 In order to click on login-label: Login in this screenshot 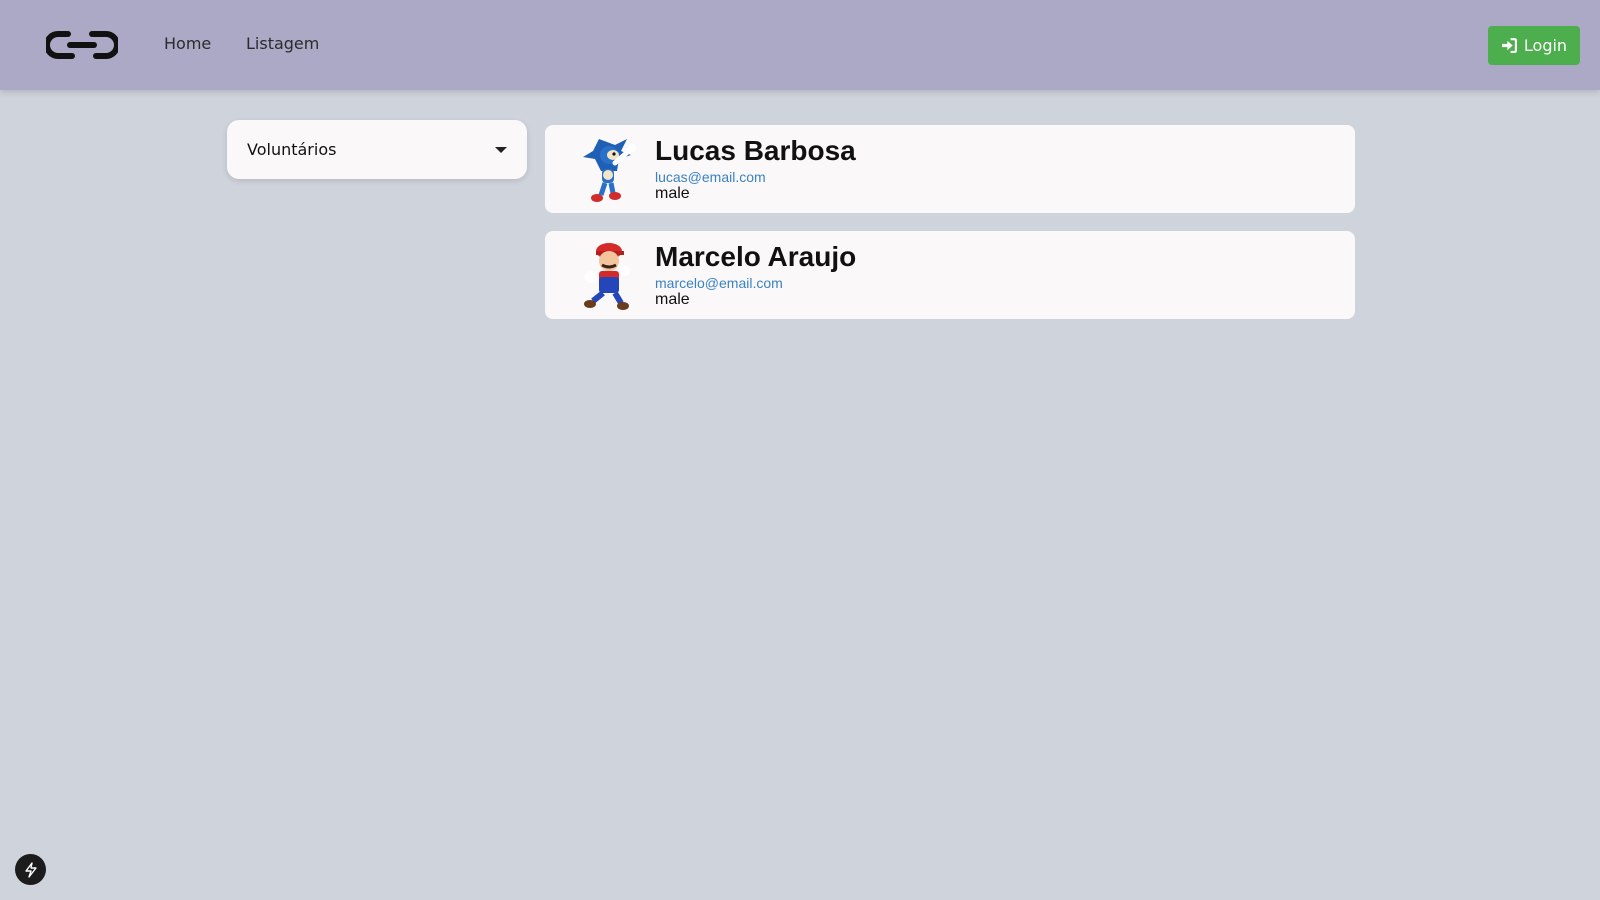, I will do `click(1545, 45)`.